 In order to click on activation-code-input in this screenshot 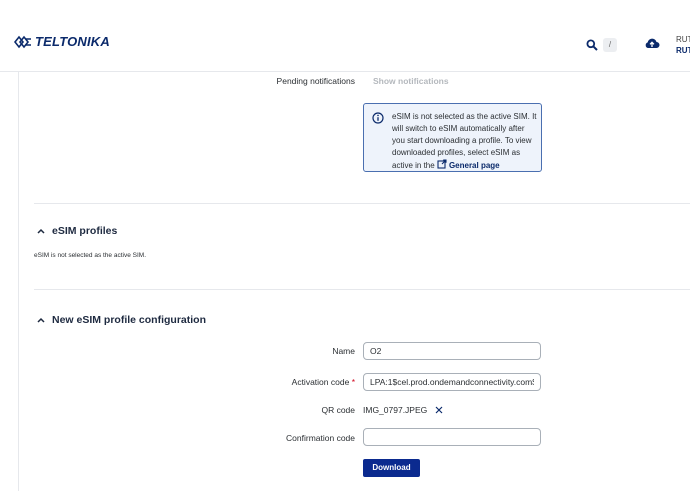, I will do `click(452, 382)`.